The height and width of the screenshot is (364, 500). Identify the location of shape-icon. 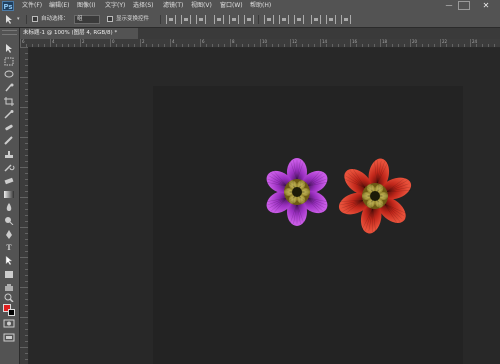
(9, 274).